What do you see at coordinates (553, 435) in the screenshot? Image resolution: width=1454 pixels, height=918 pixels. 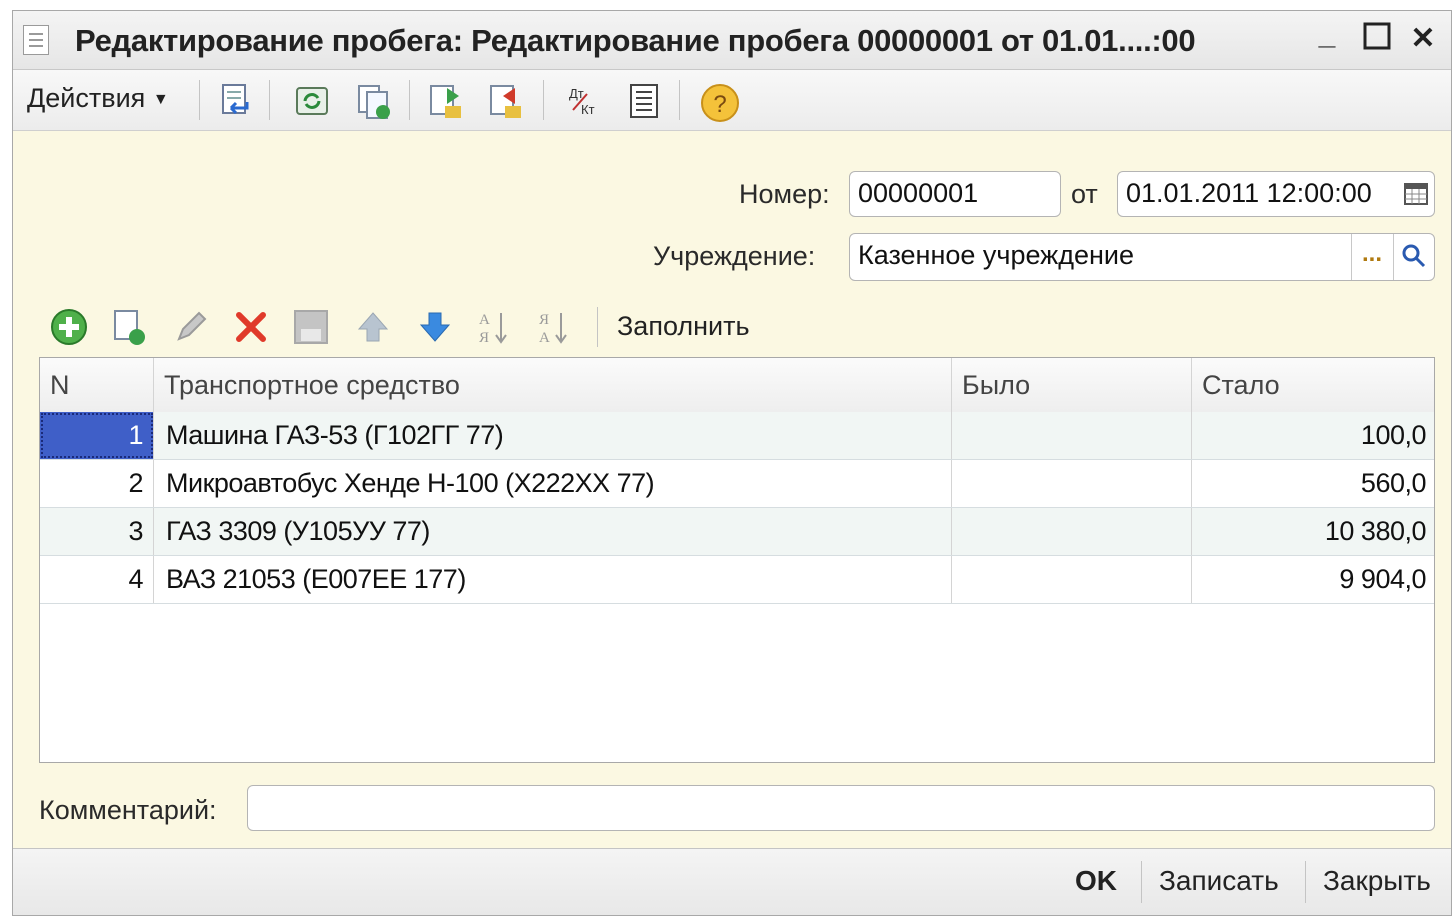 I see `vehicle-cell: Машина ГАЗ-53 (Г102ГГ 77)` at bounding box center [553, 435].